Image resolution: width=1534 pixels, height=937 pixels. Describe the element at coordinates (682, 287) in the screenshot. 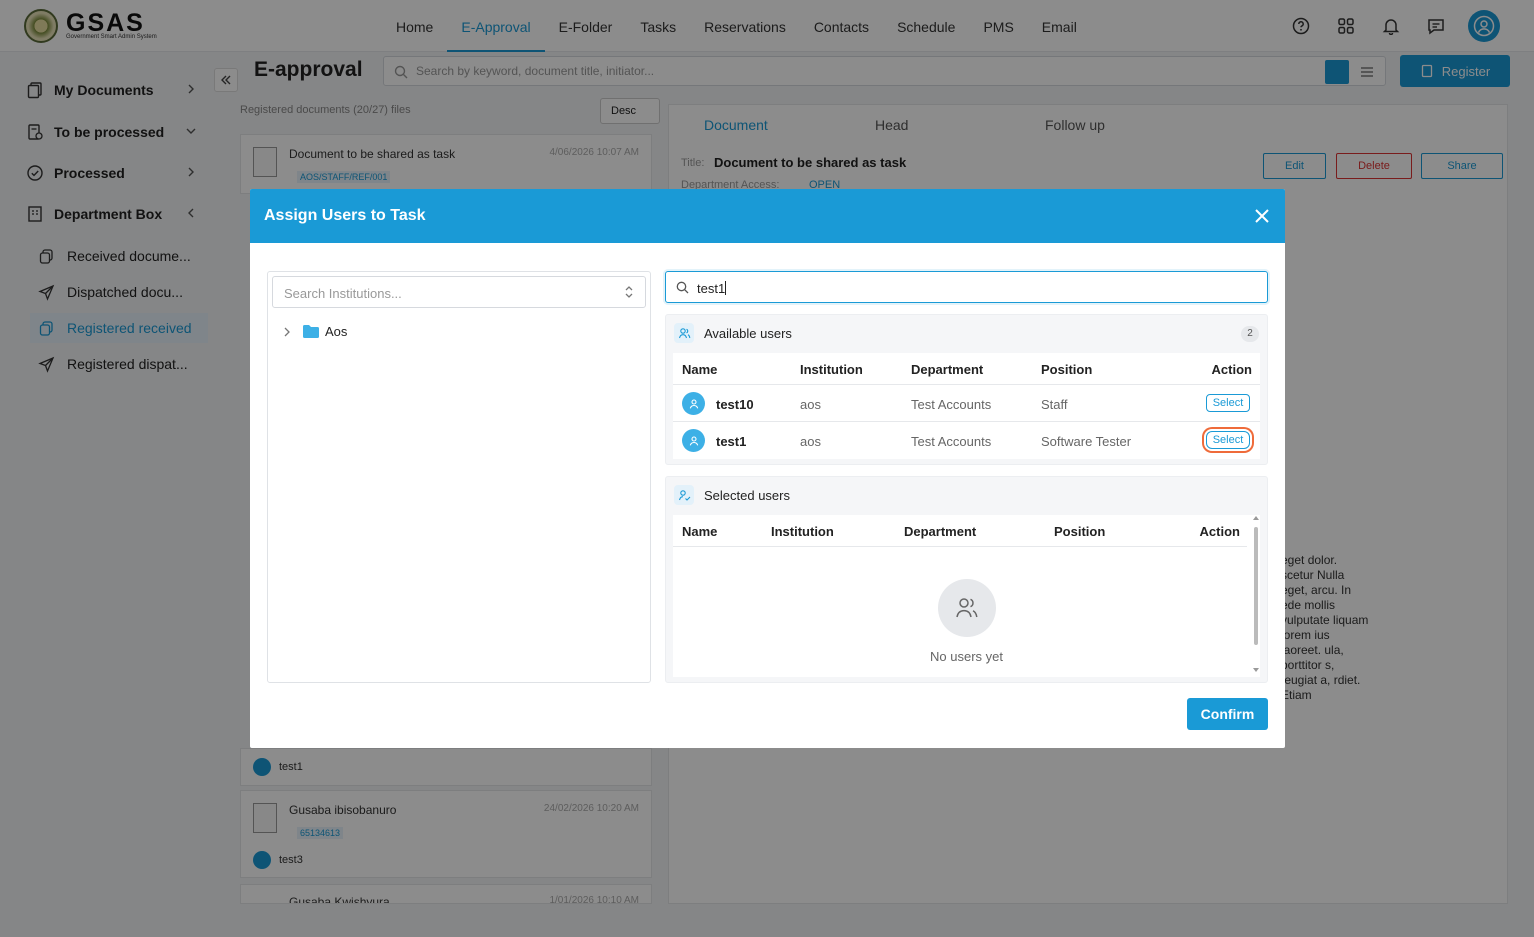

I see `search-icon` at that location.